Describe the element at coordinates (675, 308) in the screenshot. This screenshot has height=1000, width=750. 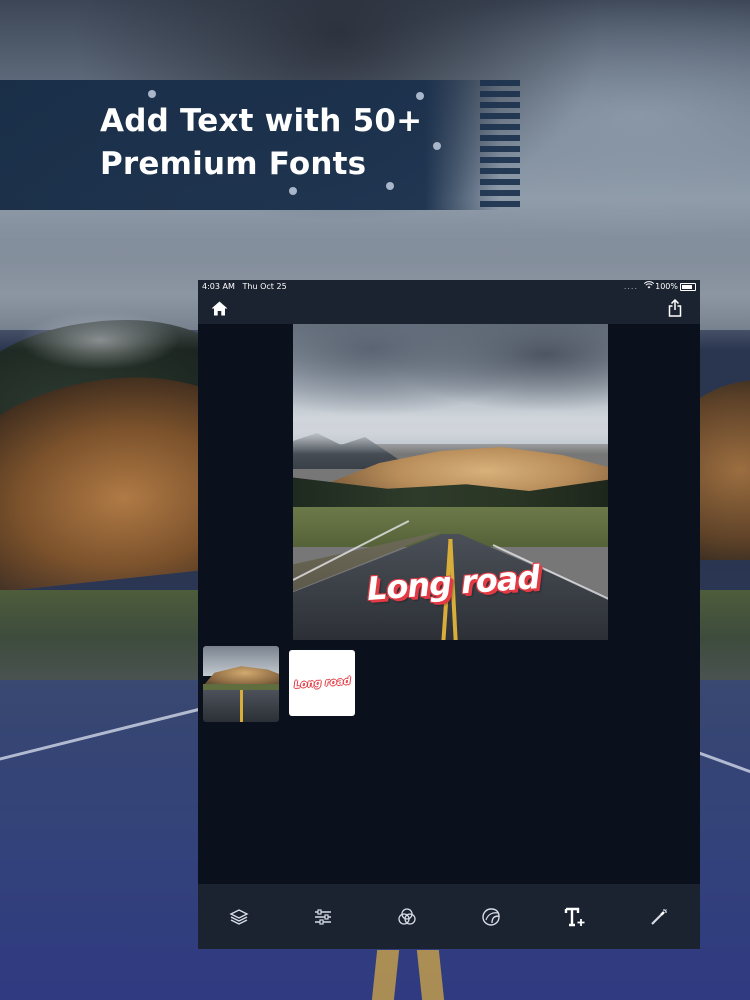
I see `share-icon` at that location.